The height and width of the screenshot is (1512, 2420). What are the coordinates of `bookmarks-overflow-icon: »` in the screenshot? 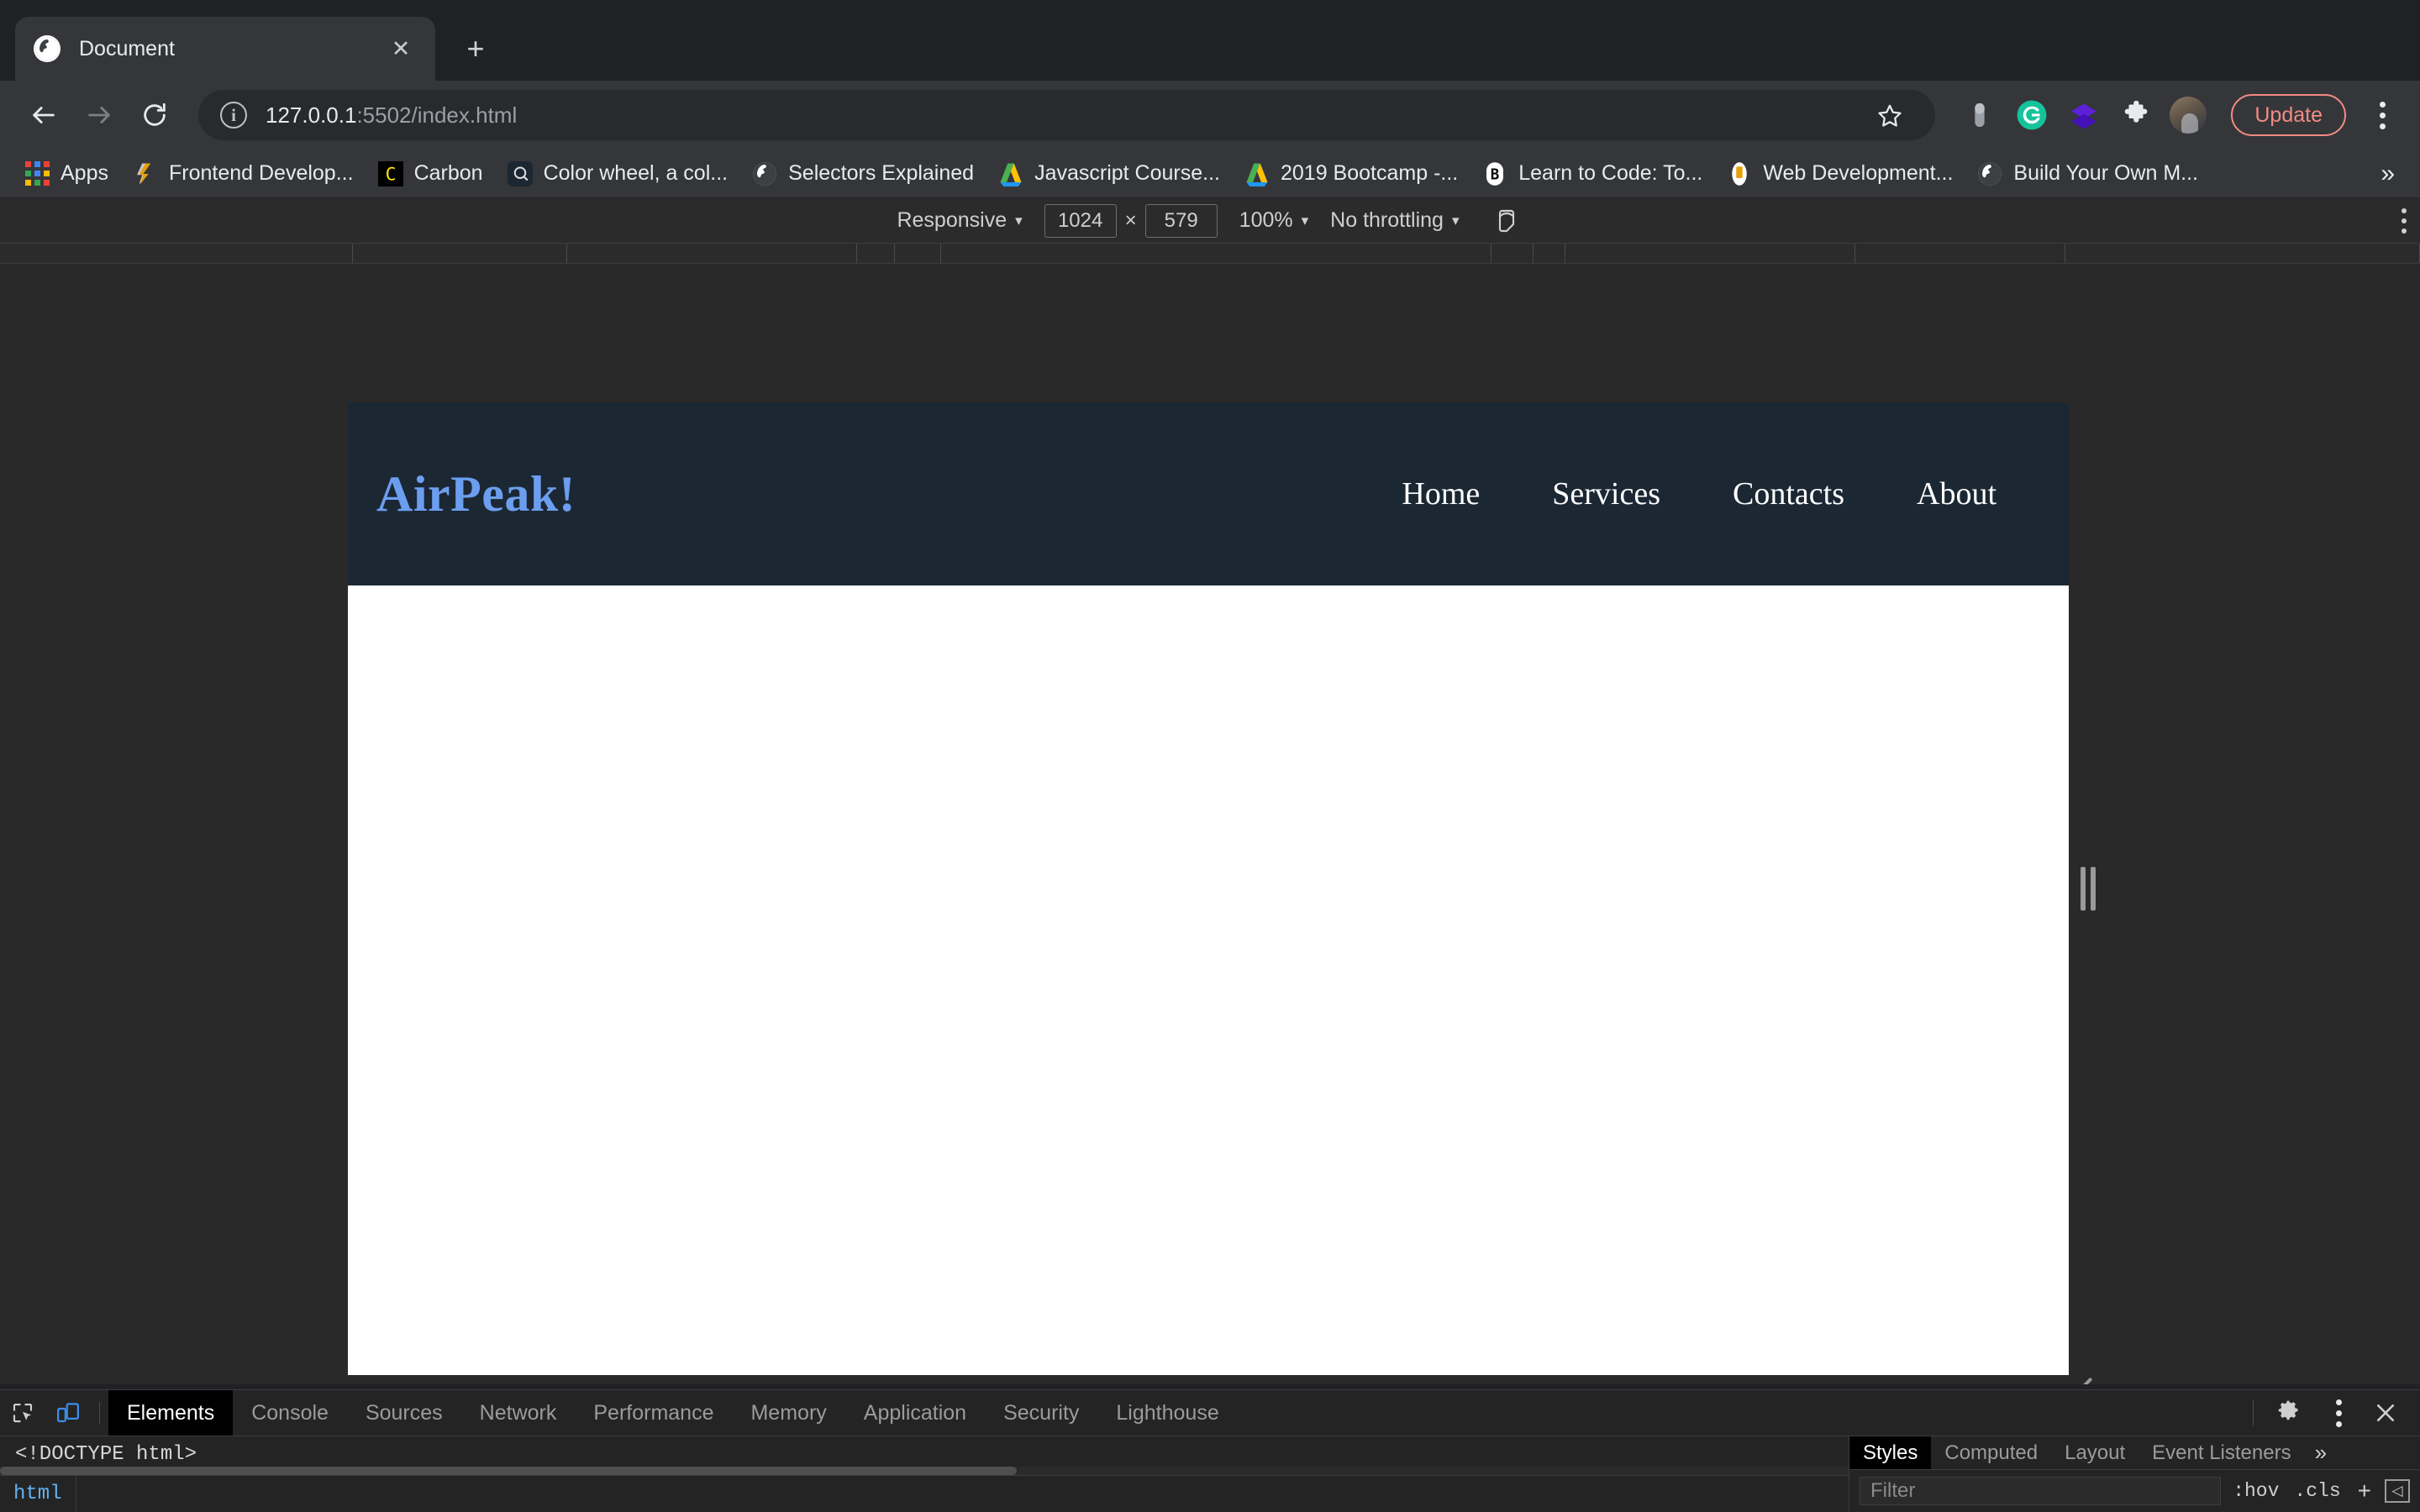 It's located at (2388, 174).